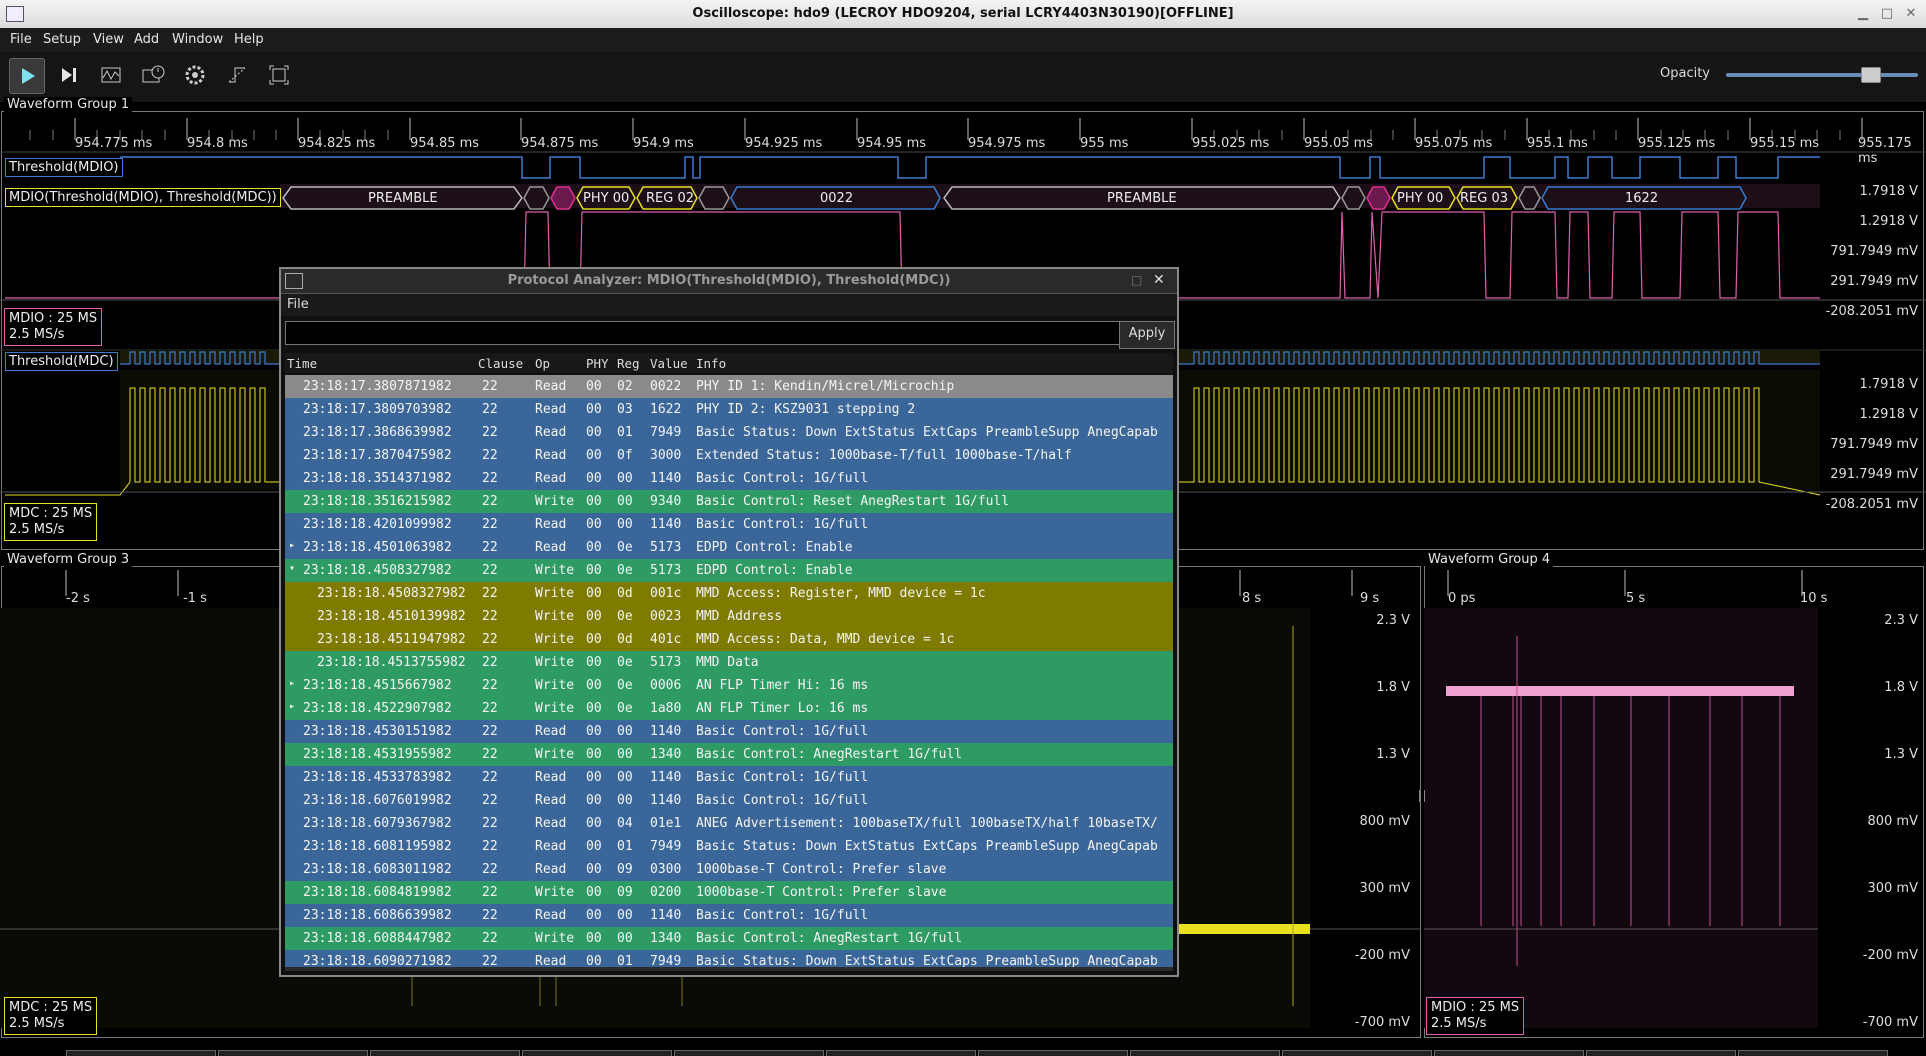 This screenshot has height=1056, width=1926. What do you see at coordinates (237, 75) in the screenshot?
I see `trigger-icon` at bounding box center [237, 75].